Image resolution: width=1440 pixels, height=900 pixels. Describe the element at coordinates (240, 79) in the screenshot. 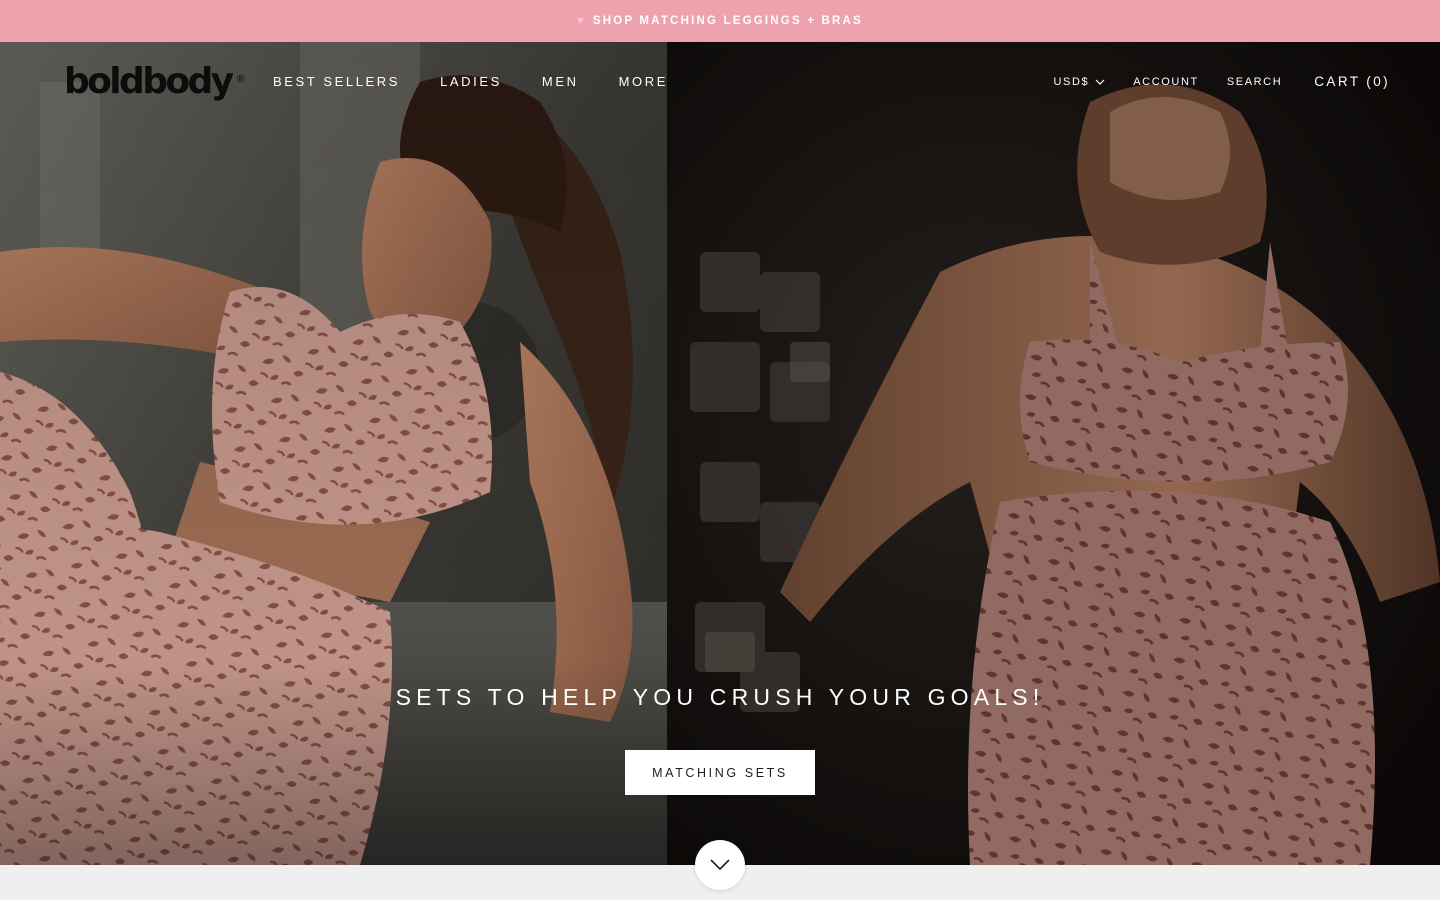

I see `registered-mark: ®` at that location.